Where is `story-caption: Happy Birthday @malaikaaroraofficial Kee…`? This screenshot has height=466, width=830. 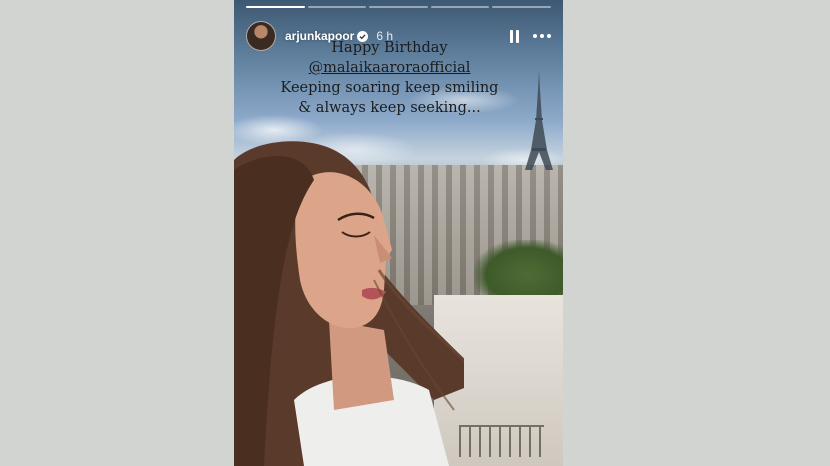
story-caption: Happy Birthday @malaikaaroraofficial Kee… is located at coordinates (389, 78).